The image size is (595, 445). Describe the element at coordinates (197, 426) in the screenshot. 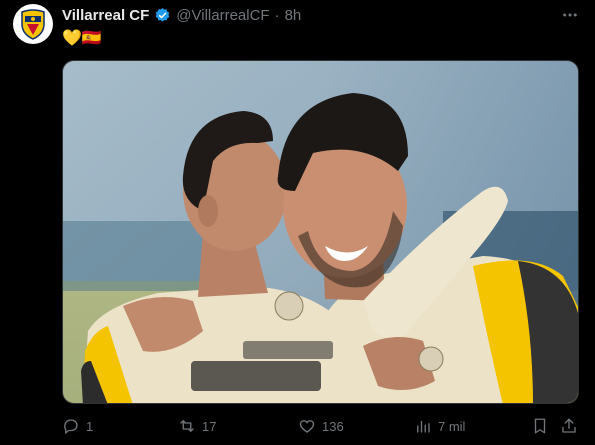

I see `repost-button: 17` at that location.